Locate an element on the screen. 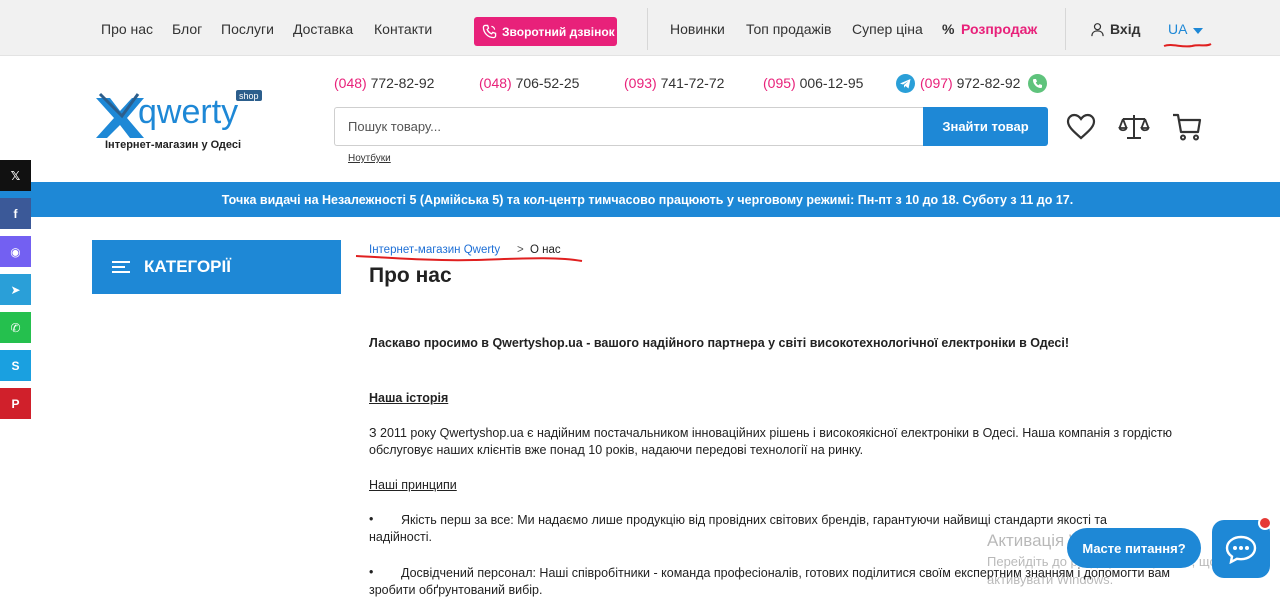  share-x-icon: 𝕏 is located at coordinates (15, 175).